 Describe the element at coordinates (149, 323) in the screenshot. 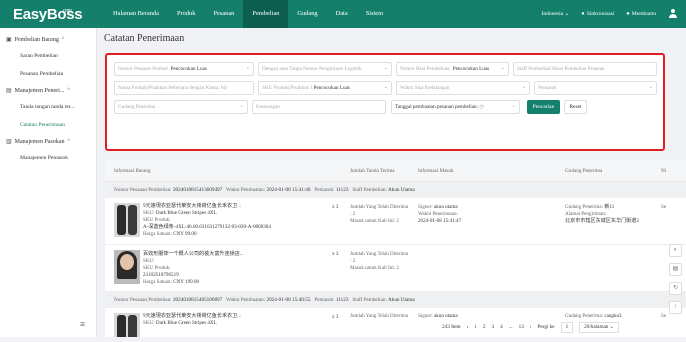

I see `sku-label: SKU:` at that location.